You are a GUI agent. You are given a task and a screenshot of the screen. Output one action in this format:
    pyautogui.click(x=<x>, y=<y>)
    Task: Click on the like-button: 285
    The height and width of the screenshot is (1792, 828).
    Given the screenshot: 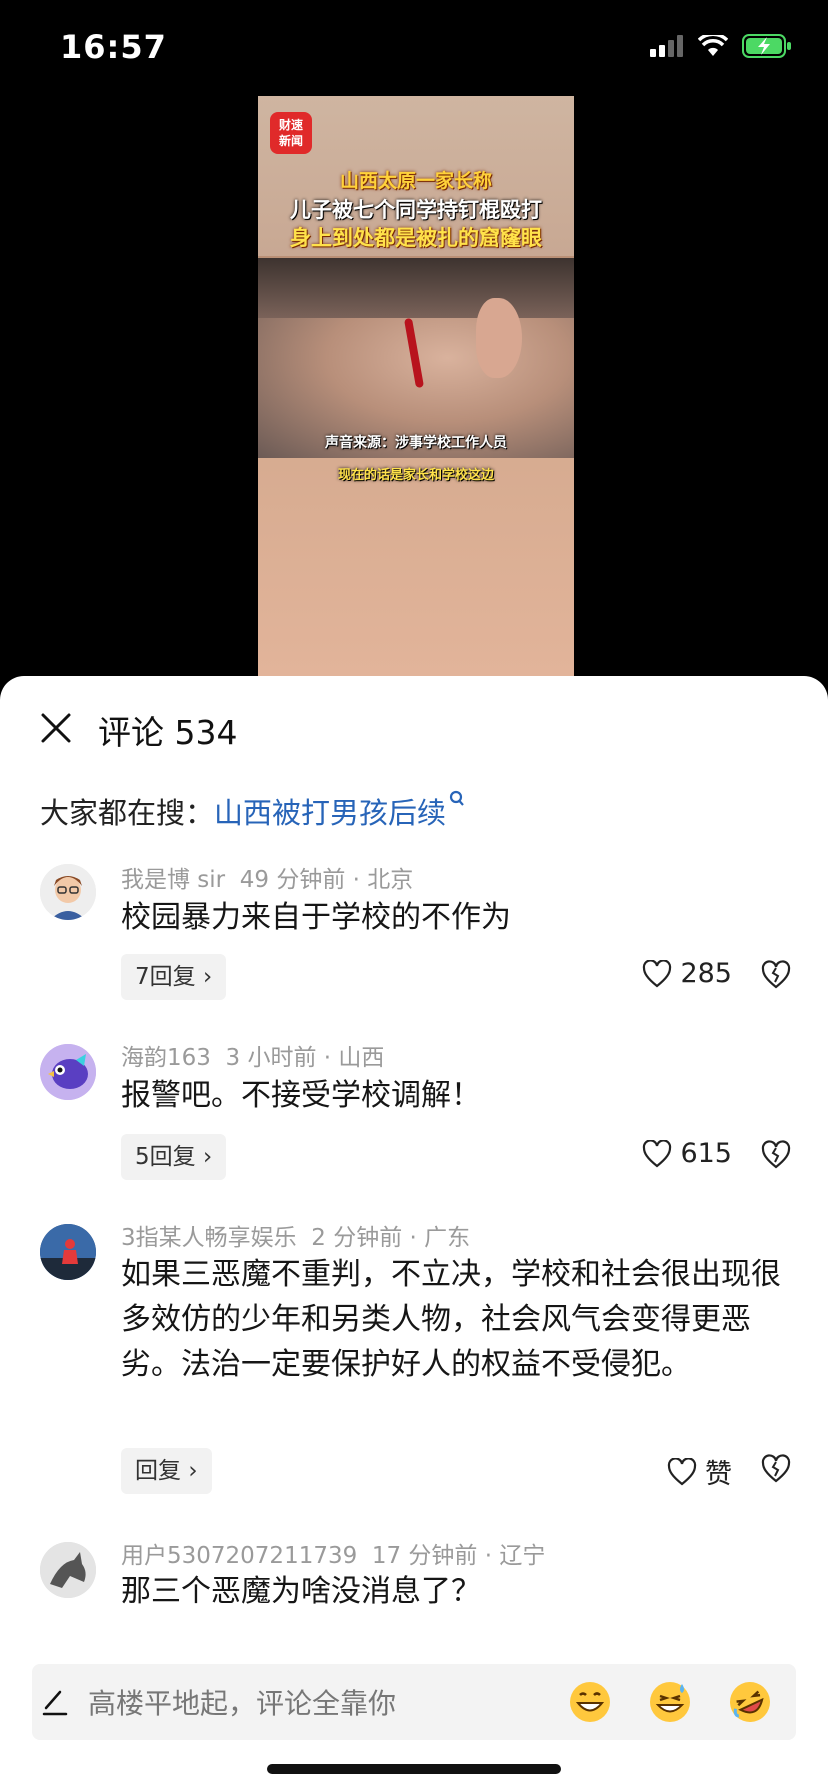 What is the action you would take?
    pyautogui.click(x=687, y=973)
    